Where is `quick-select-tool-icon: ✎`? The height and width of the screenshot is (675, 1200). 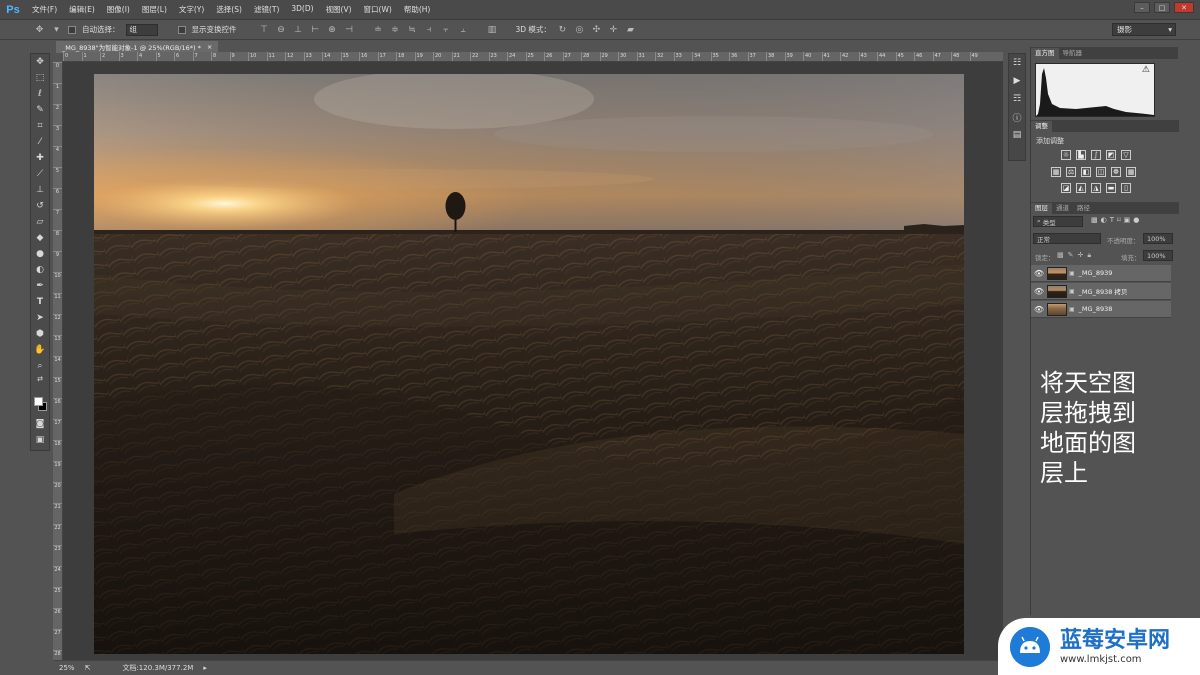
quick-select-tool-icon: ✎ is located at coordinates (40, 110).